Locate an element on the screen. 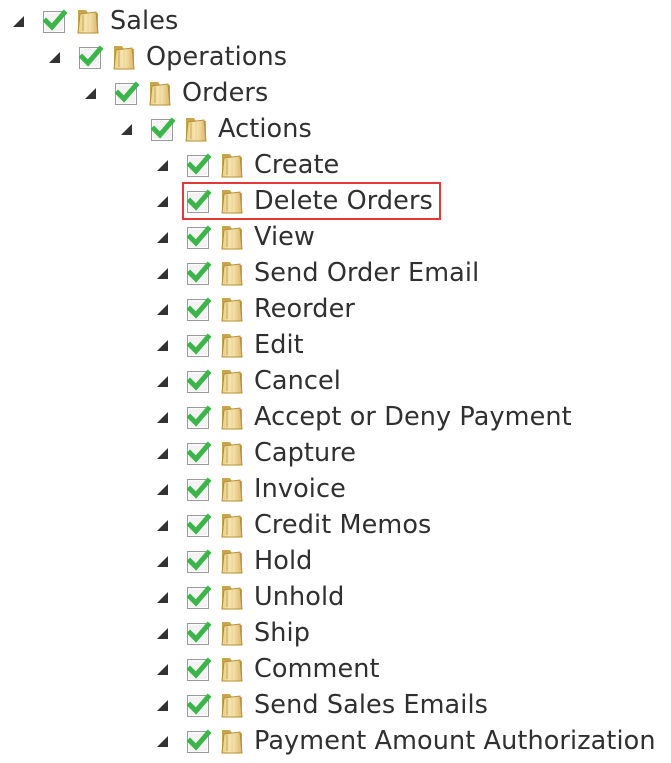 This screenshot has width=671, height=763. tree-node-delete-orders: Delete Orders is located at coordinates (294, 201).